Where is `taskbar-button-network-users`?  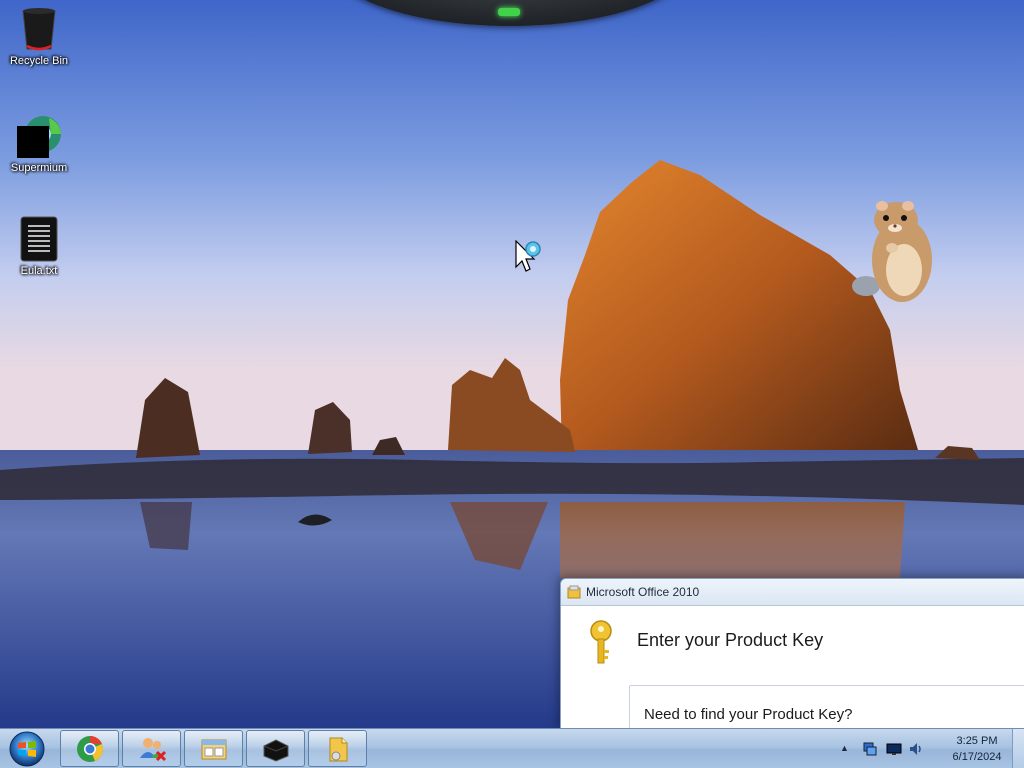
taskbar-button-network-users is located at coordinates (151, 748).